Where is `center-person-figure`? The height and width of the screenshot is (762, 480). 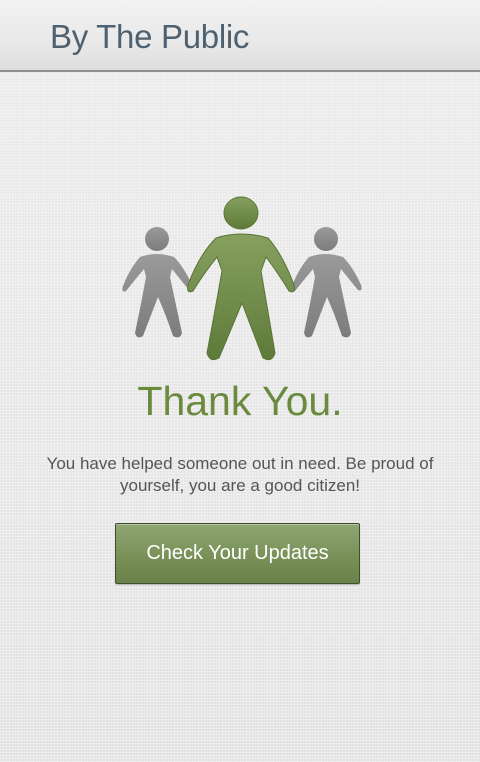
center-person-figure is located at coordinates (241, 278).